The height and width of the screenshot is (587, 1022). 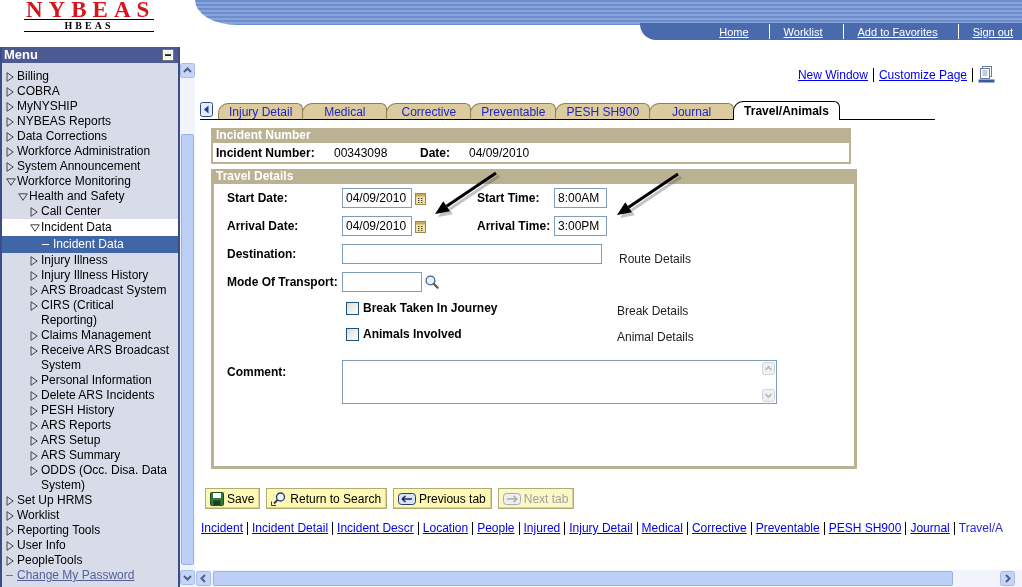 I want to click on details-text: Route Details, so click(x=655, y=259).